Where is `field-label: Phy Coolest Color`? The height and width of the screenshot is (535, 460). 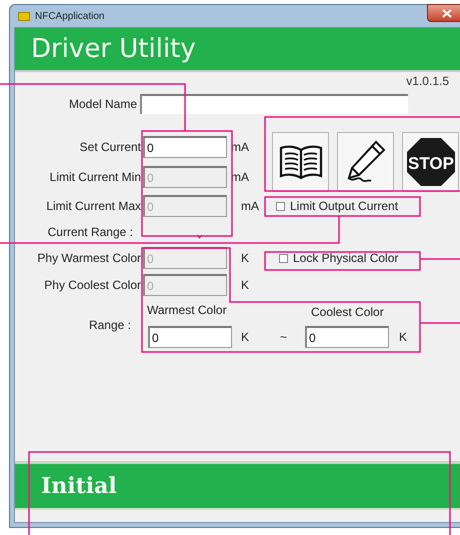 field-label: Phy Coolest Color is located at coordinates (92, 285).